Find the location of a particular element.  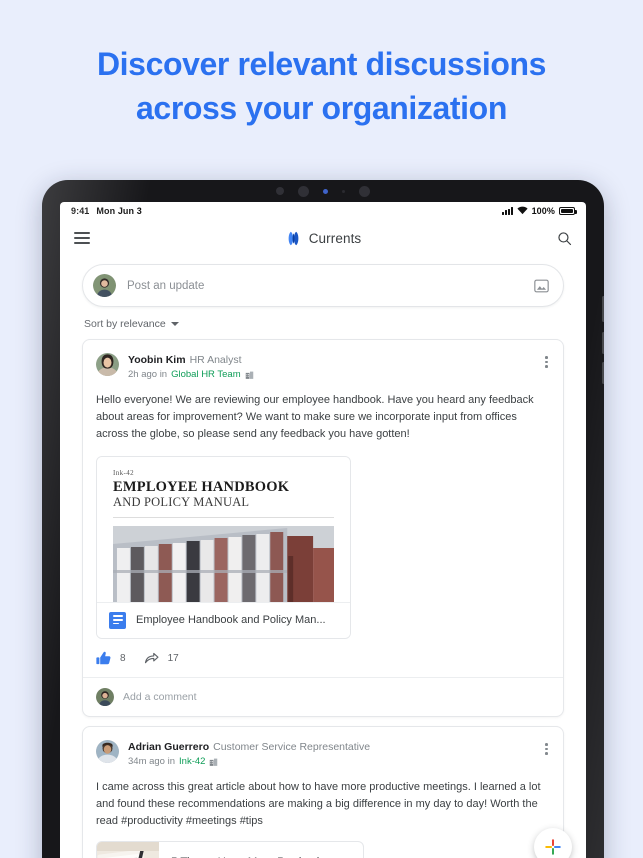

like-count: 8 is located at coordinates (123, 658).